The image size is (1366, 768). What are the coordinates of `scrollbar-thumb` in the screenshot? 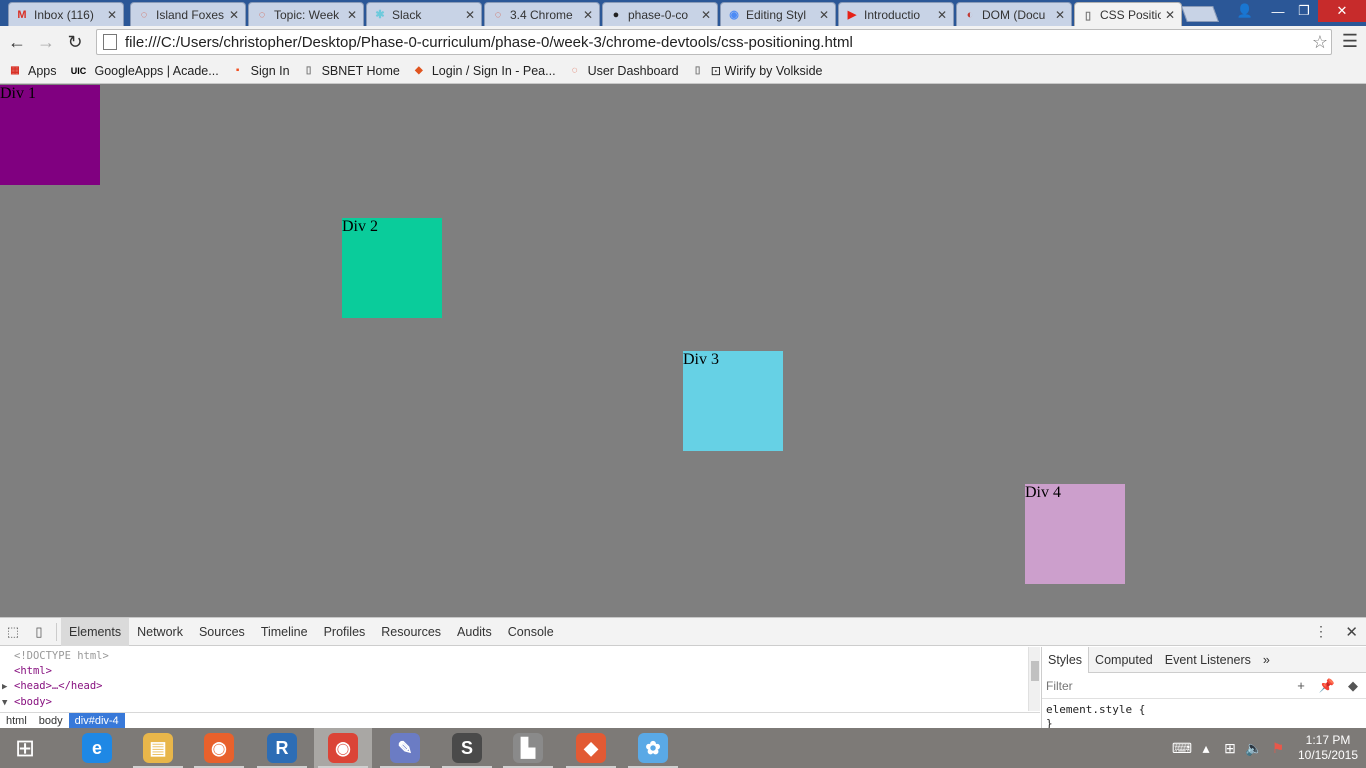 It's located at (1035, 671).